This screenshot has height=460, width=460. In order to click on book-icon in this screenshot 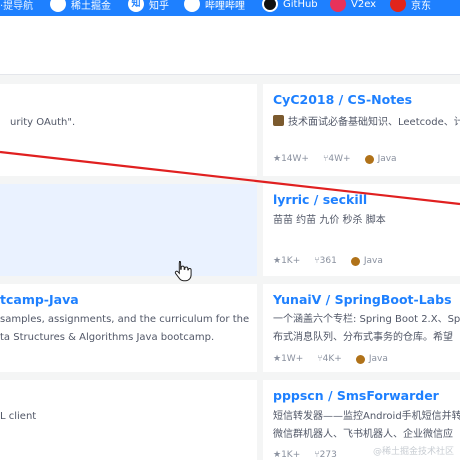, I will do `click(278, 120)`.